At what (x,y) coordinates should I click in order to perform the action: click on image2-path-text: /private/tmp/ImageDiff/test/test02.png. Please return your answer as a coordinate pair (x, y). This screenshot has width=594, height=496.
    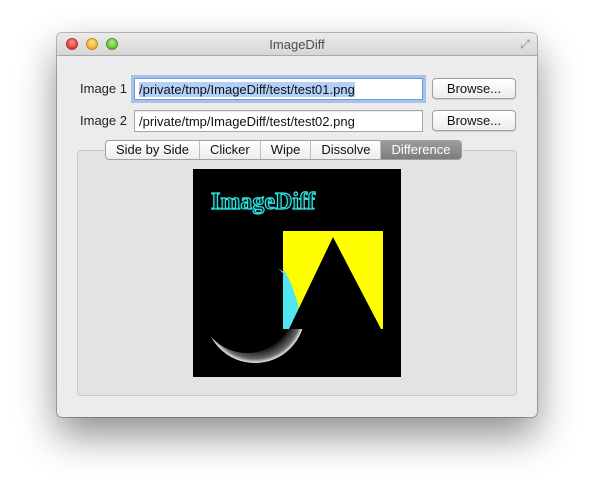
    Looking at the image, I should click on (247, 121).